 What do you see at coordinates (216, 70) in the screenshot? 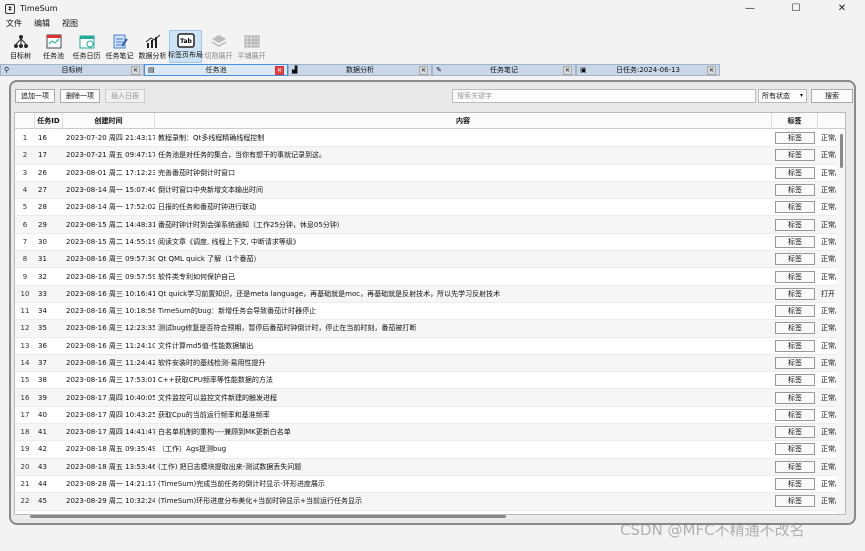
I see `tab-task-pool: ▤ 任务池 ✕` at bounding box center [216, 70].